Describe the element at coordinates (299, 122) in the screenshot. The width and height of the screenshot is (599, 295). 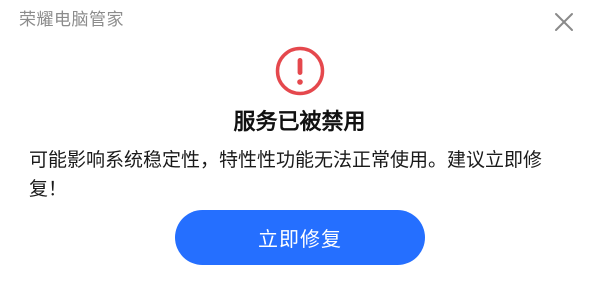
I see `dialog-title: 服务已被禁用` at that location.